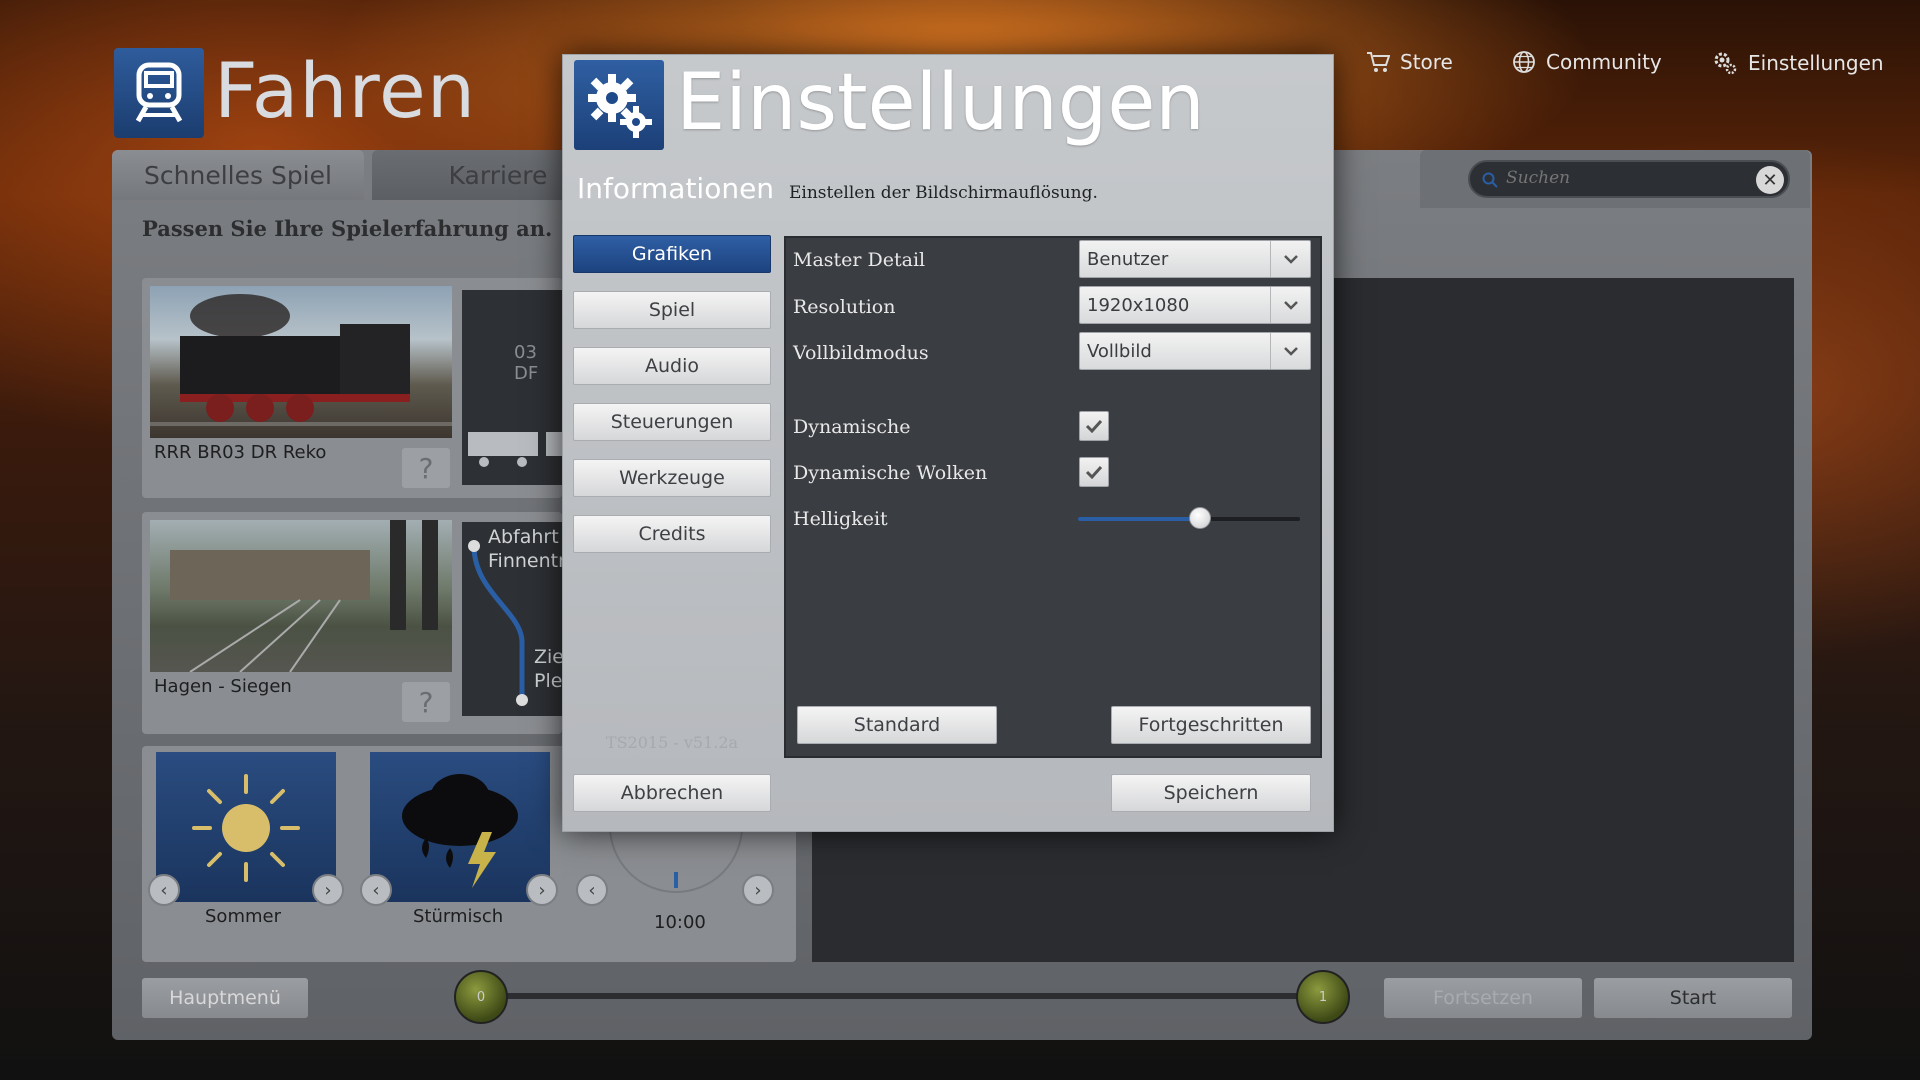 This screenshot has height=1080, width=1920. What do you see at coordinates (514, 619) in the screenshot?
I see `route-map-tile: Abfahrt Finnentr Zie Ple` at bounding box center [514, 619].